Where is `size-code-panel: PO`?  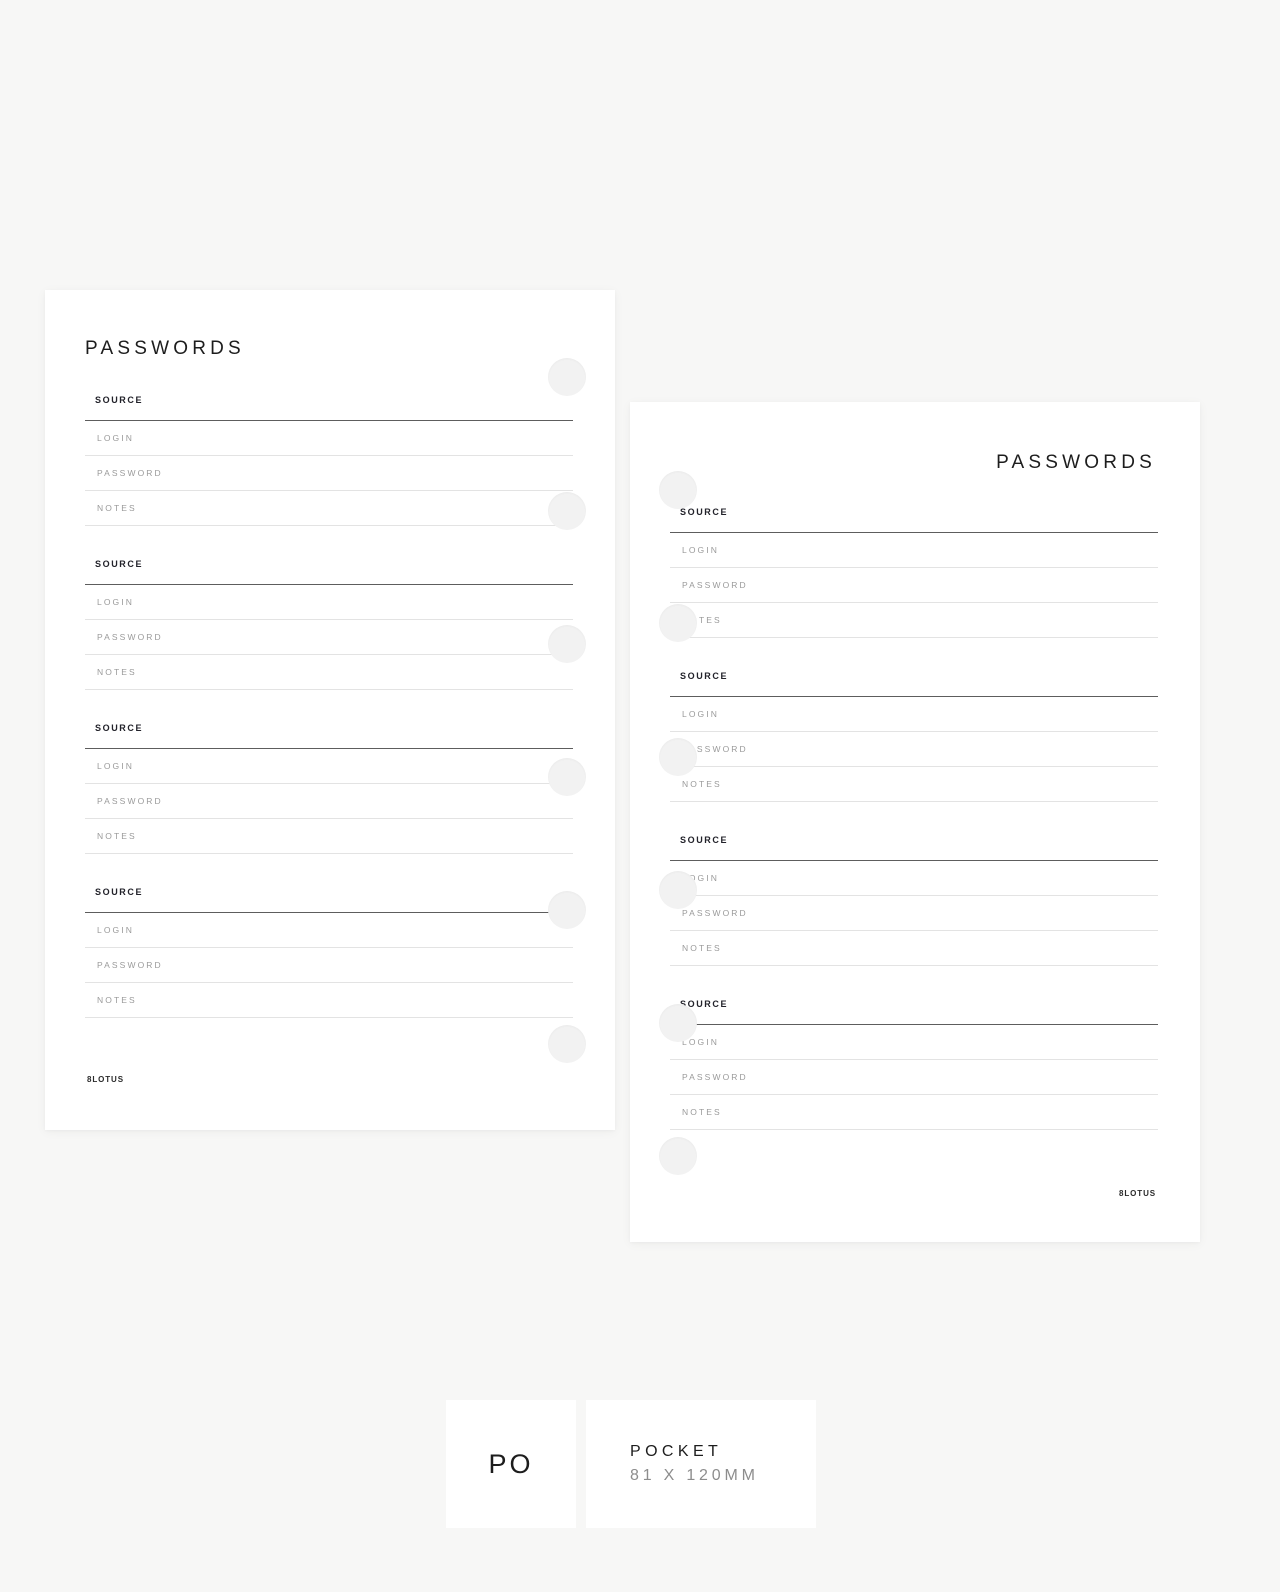
size-code-panel: PO is located at coordinates (511, 1464).